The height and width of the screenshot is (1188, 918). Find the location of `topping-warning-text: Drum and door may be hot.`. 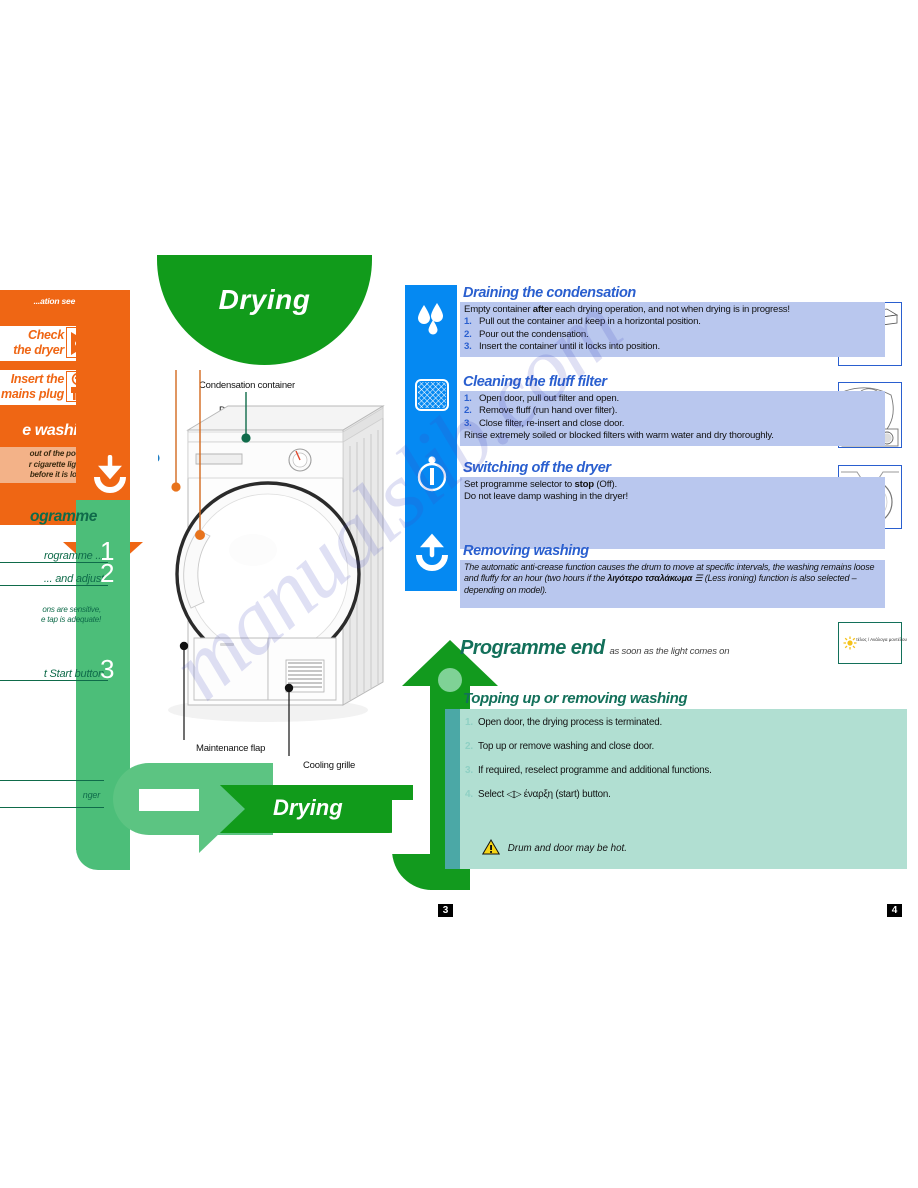

topping-warning-text: Drum and door may be hot. is located at coordinates (567, 848).